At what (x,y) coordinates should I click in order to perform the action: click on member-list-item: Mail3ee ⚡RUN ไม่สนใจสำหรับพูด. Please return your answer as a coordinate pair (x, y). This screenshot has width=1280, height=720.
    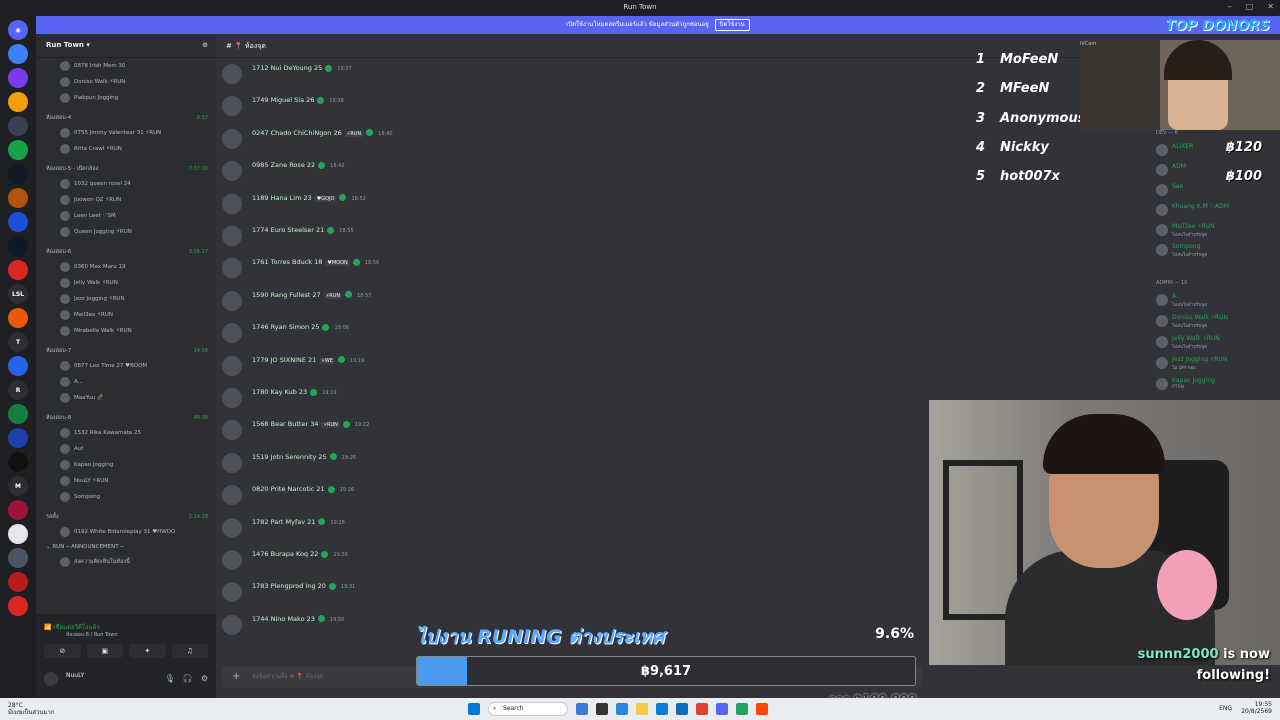
    Looking at the image, I should click on (1216, 230).